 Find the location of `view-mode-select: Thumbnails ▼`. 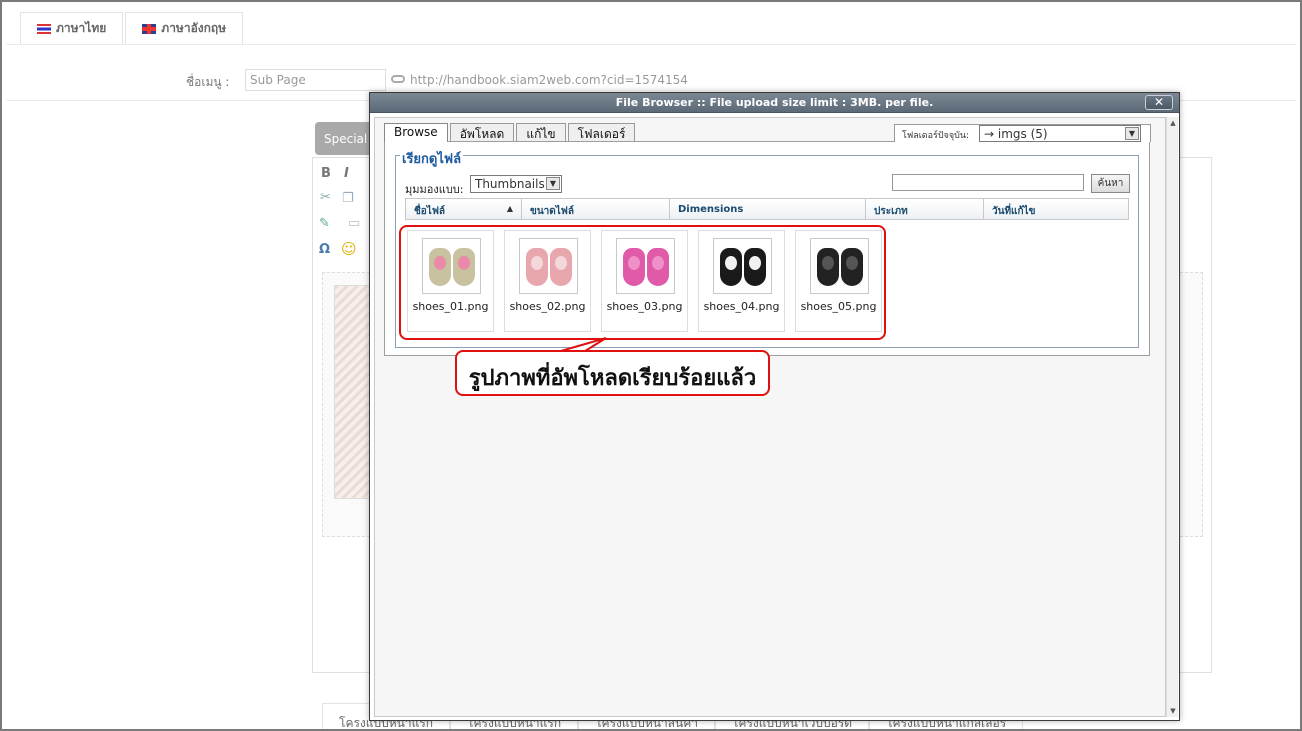

view-mode-select: Thumbnails ▼ is located at coordinates (516, 184).